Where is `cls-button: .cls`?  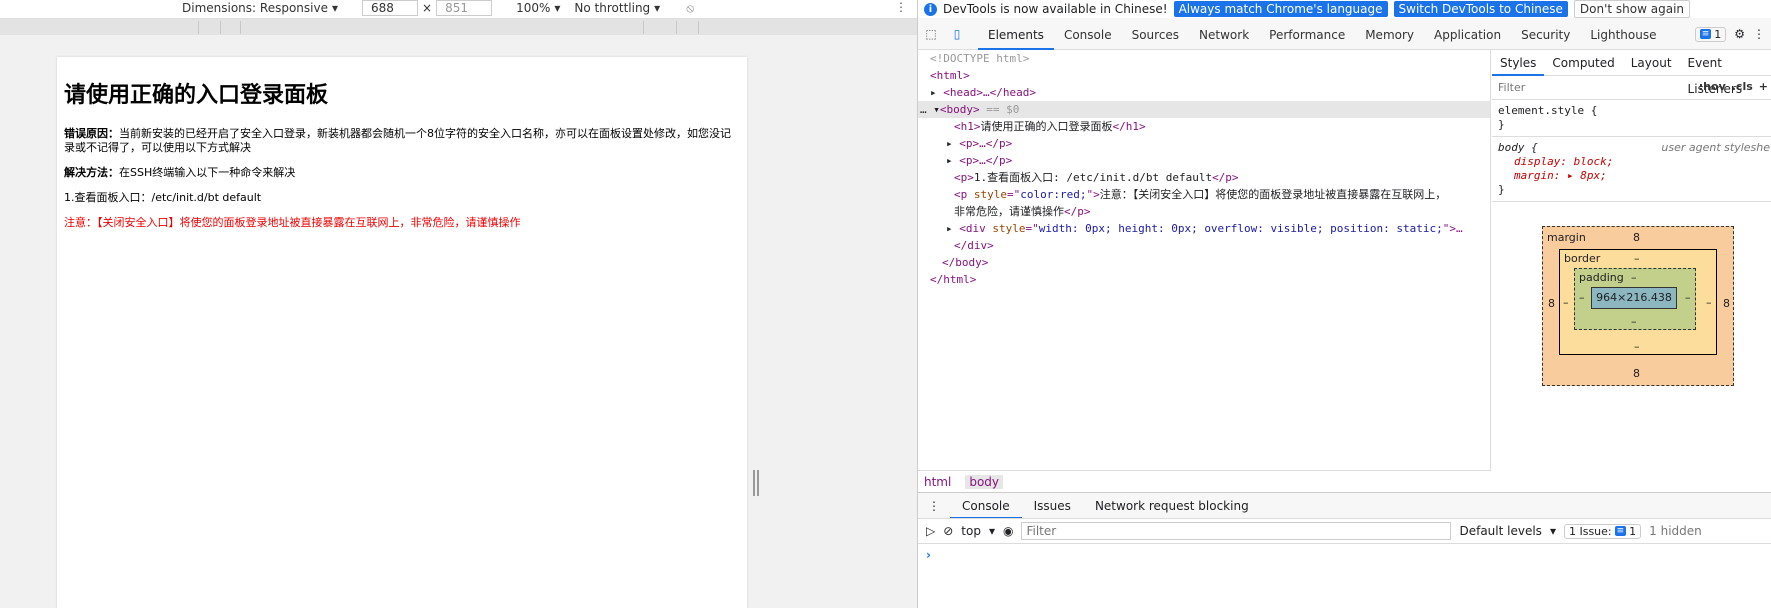
cls-button: .cls is located at coordinates (1742, 86).